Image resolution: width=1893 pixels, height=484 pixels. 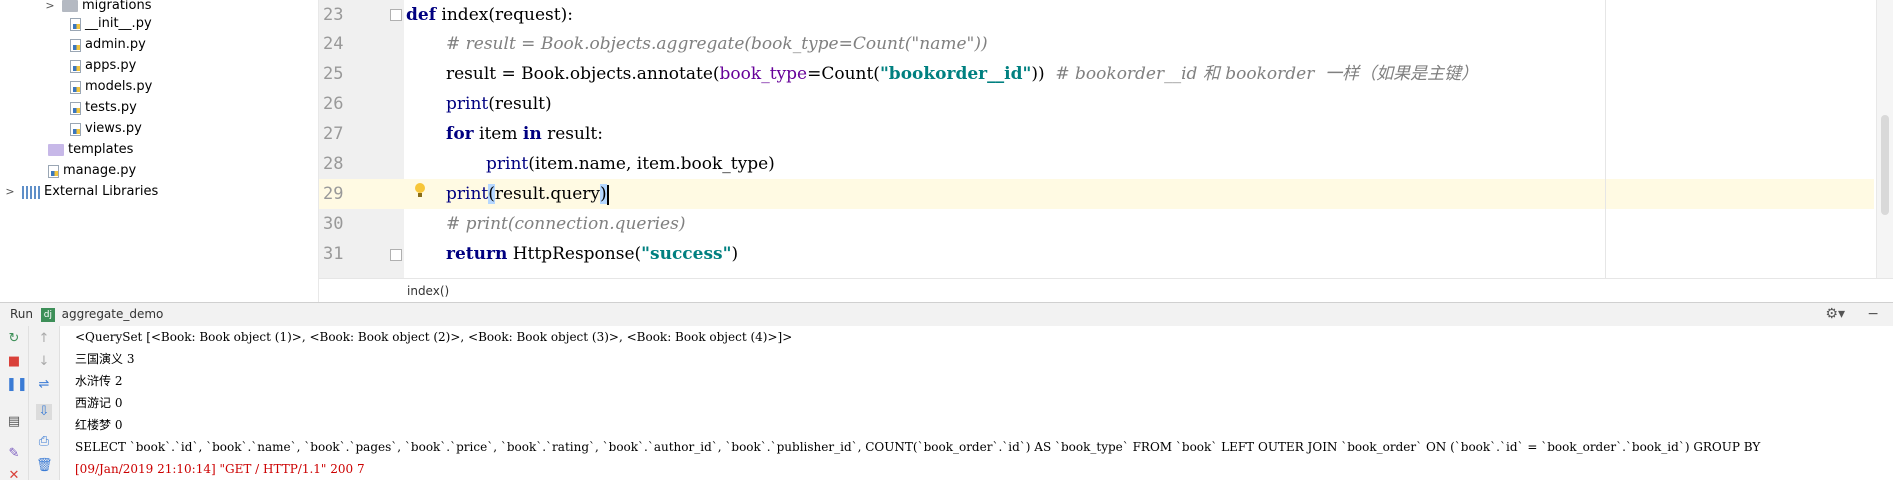 I want to click on tree-item-templates: templates, so click(x=90, y=150).